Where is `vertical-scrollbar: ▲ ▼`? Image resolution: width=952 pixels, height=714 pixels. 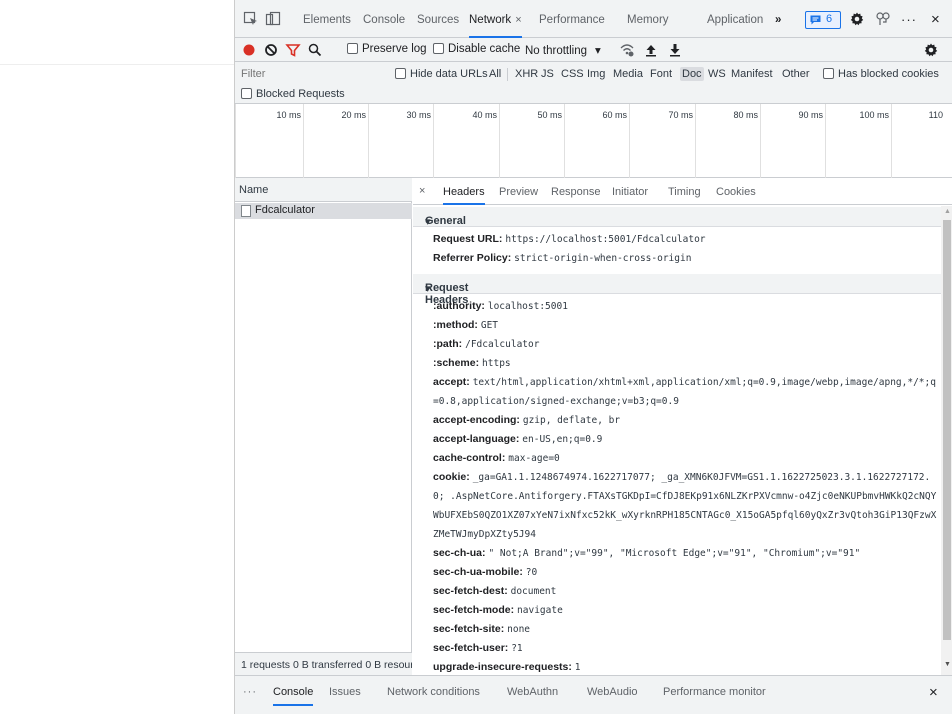
vertical-scrollbar: ▲ ▼ is located at coordinates (946, 440).